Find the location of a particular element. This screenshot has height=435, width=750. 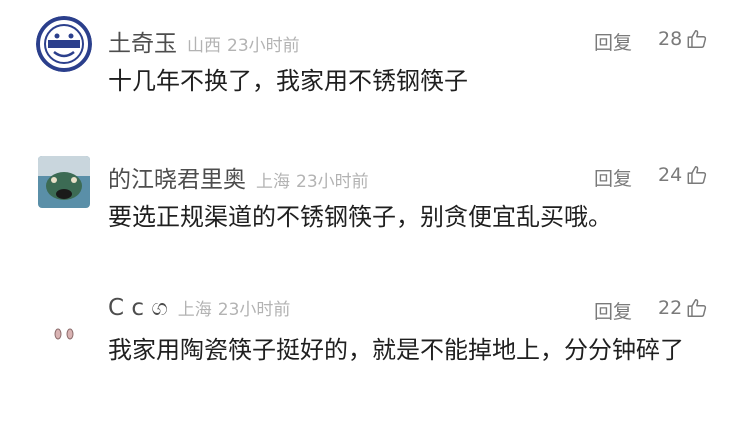

logo-avatar-icon is located at coordinates (64, 44).